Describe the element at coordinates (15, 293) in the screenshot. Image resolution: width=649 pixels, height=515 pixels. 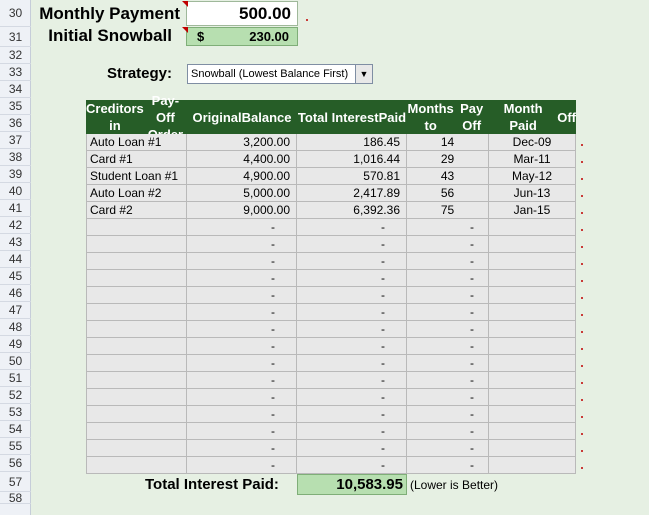
I see `row-number: 46` at that location.